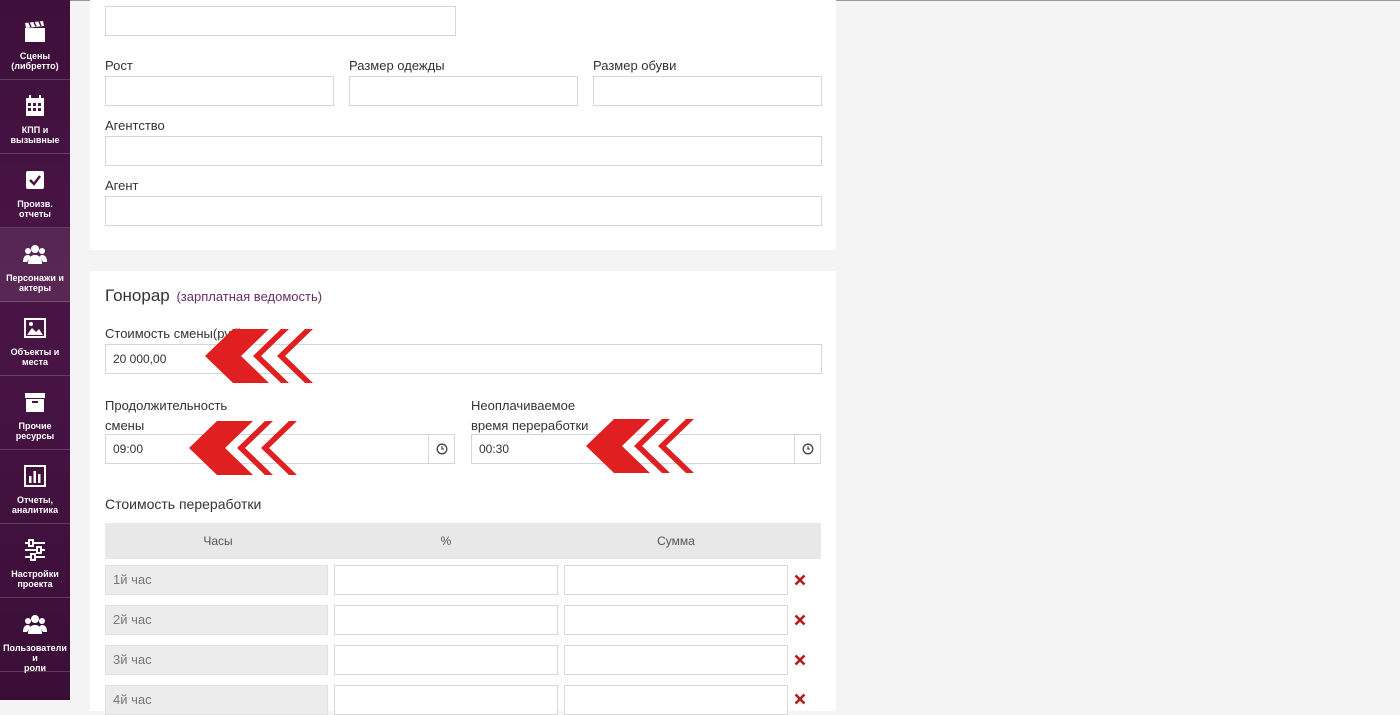 This screenshot has width=1400, height=715. I want to click on percent-header: %, so click(446, 541).